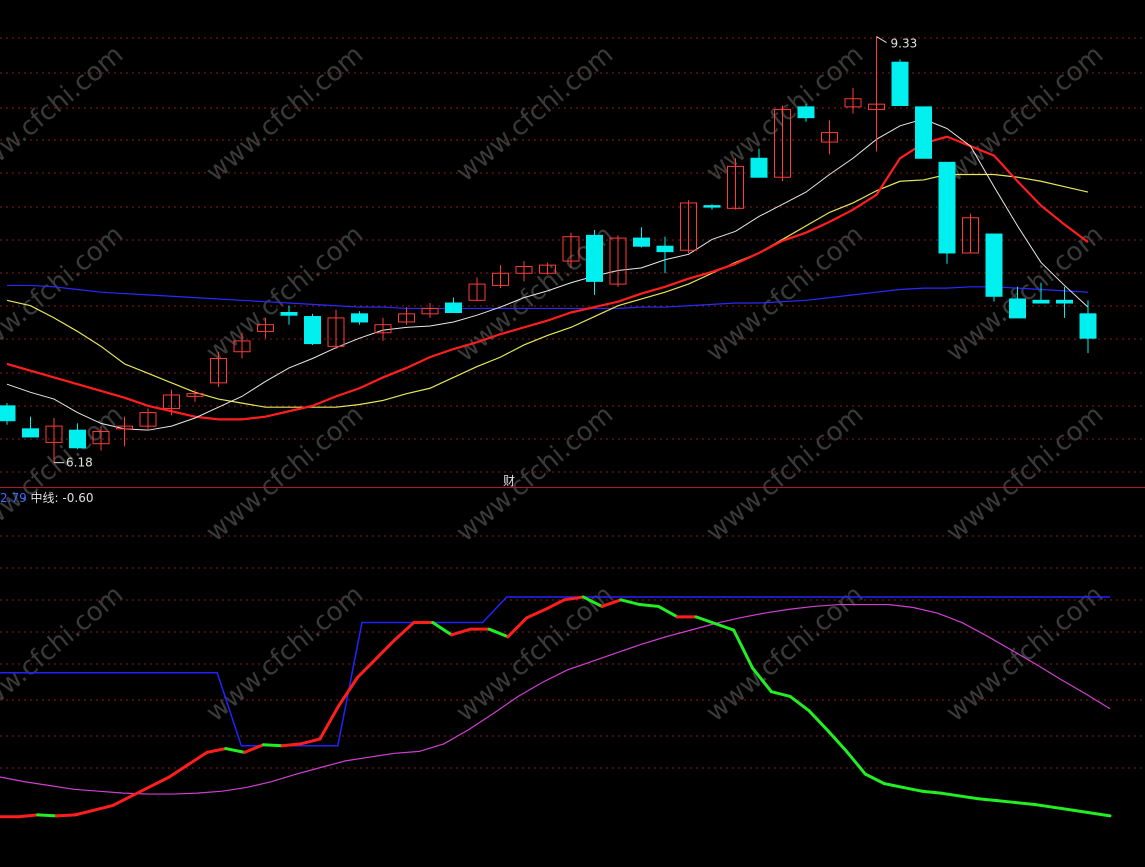  What do you see at coordinates (509, 481) in the screenshot?
I see `indicator-title: 财` at bounding box center [509, 481].